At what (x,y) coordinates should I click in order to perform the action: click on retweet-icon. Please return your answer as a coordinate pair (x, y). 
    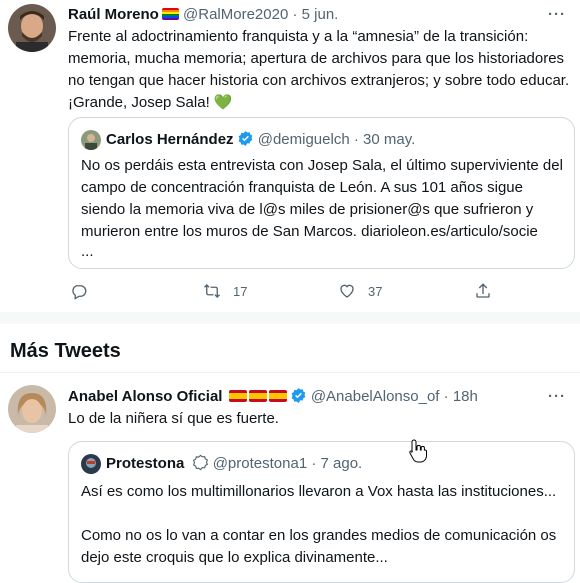
    Looking at the image, I should click on (212, 291).